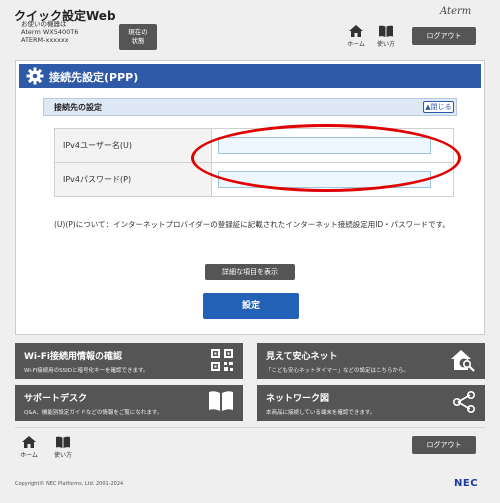 Image resolution: width=500 pixels, height=503 pixels. I want to click on password-row: IPv4パスワード(P), so click(254, 179).